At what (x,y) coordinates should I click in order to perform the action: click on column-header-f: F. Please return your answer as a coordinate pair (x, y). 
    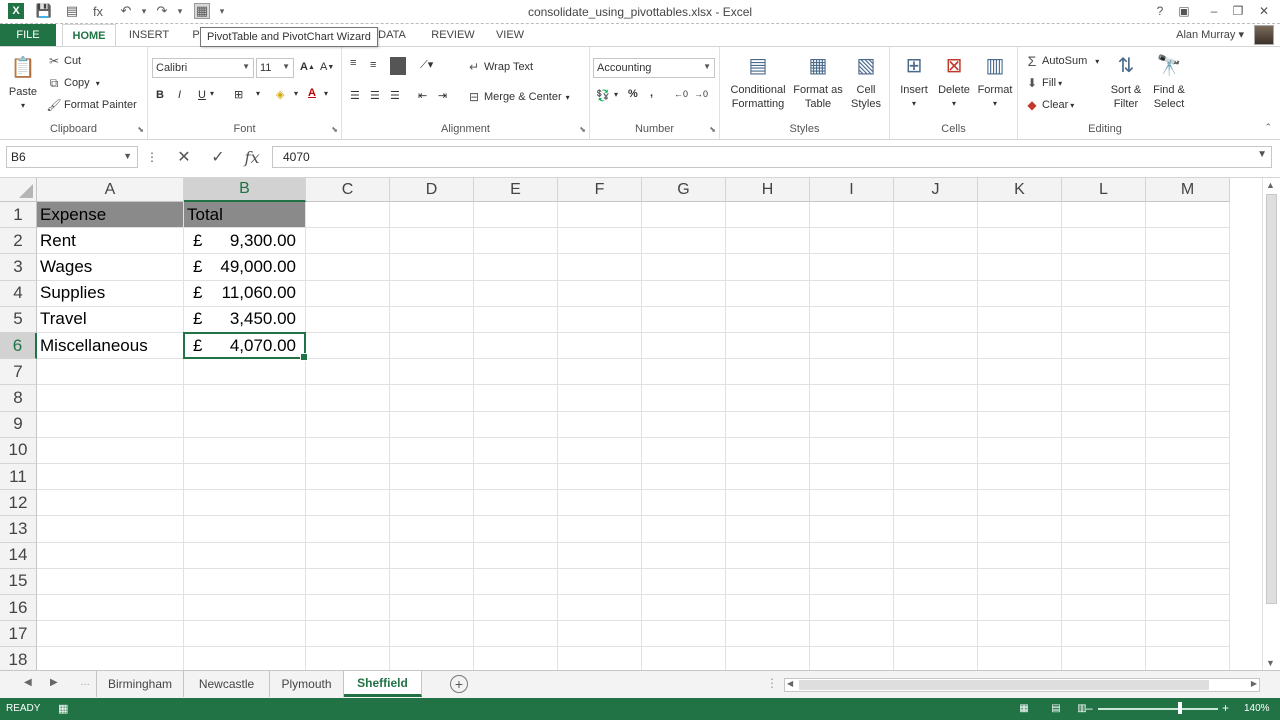
    Looking at the image, I should click on (600, 190).